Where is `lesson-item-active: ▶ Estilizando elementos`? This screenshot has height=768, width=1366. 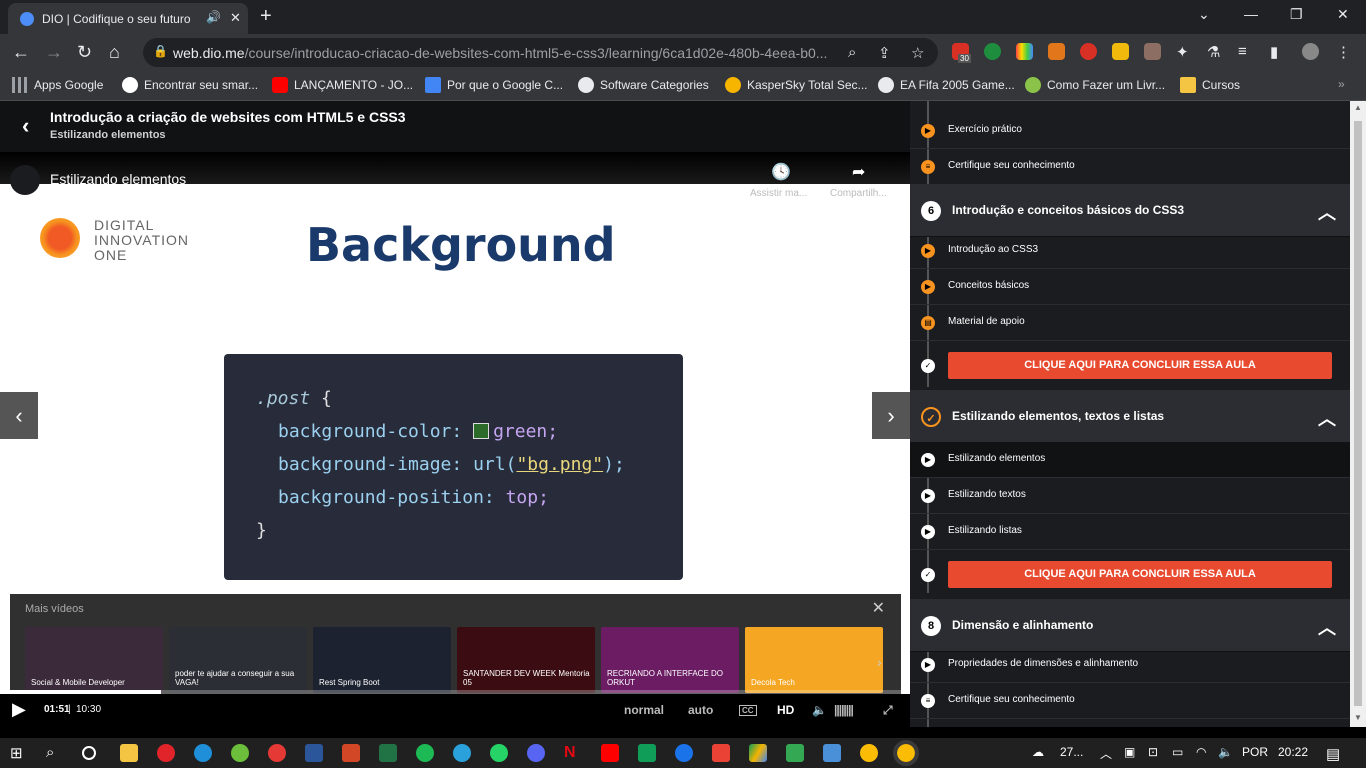 lesson-item-active: ▶ Estilizando elementos is located at coordinates (1130, 460).